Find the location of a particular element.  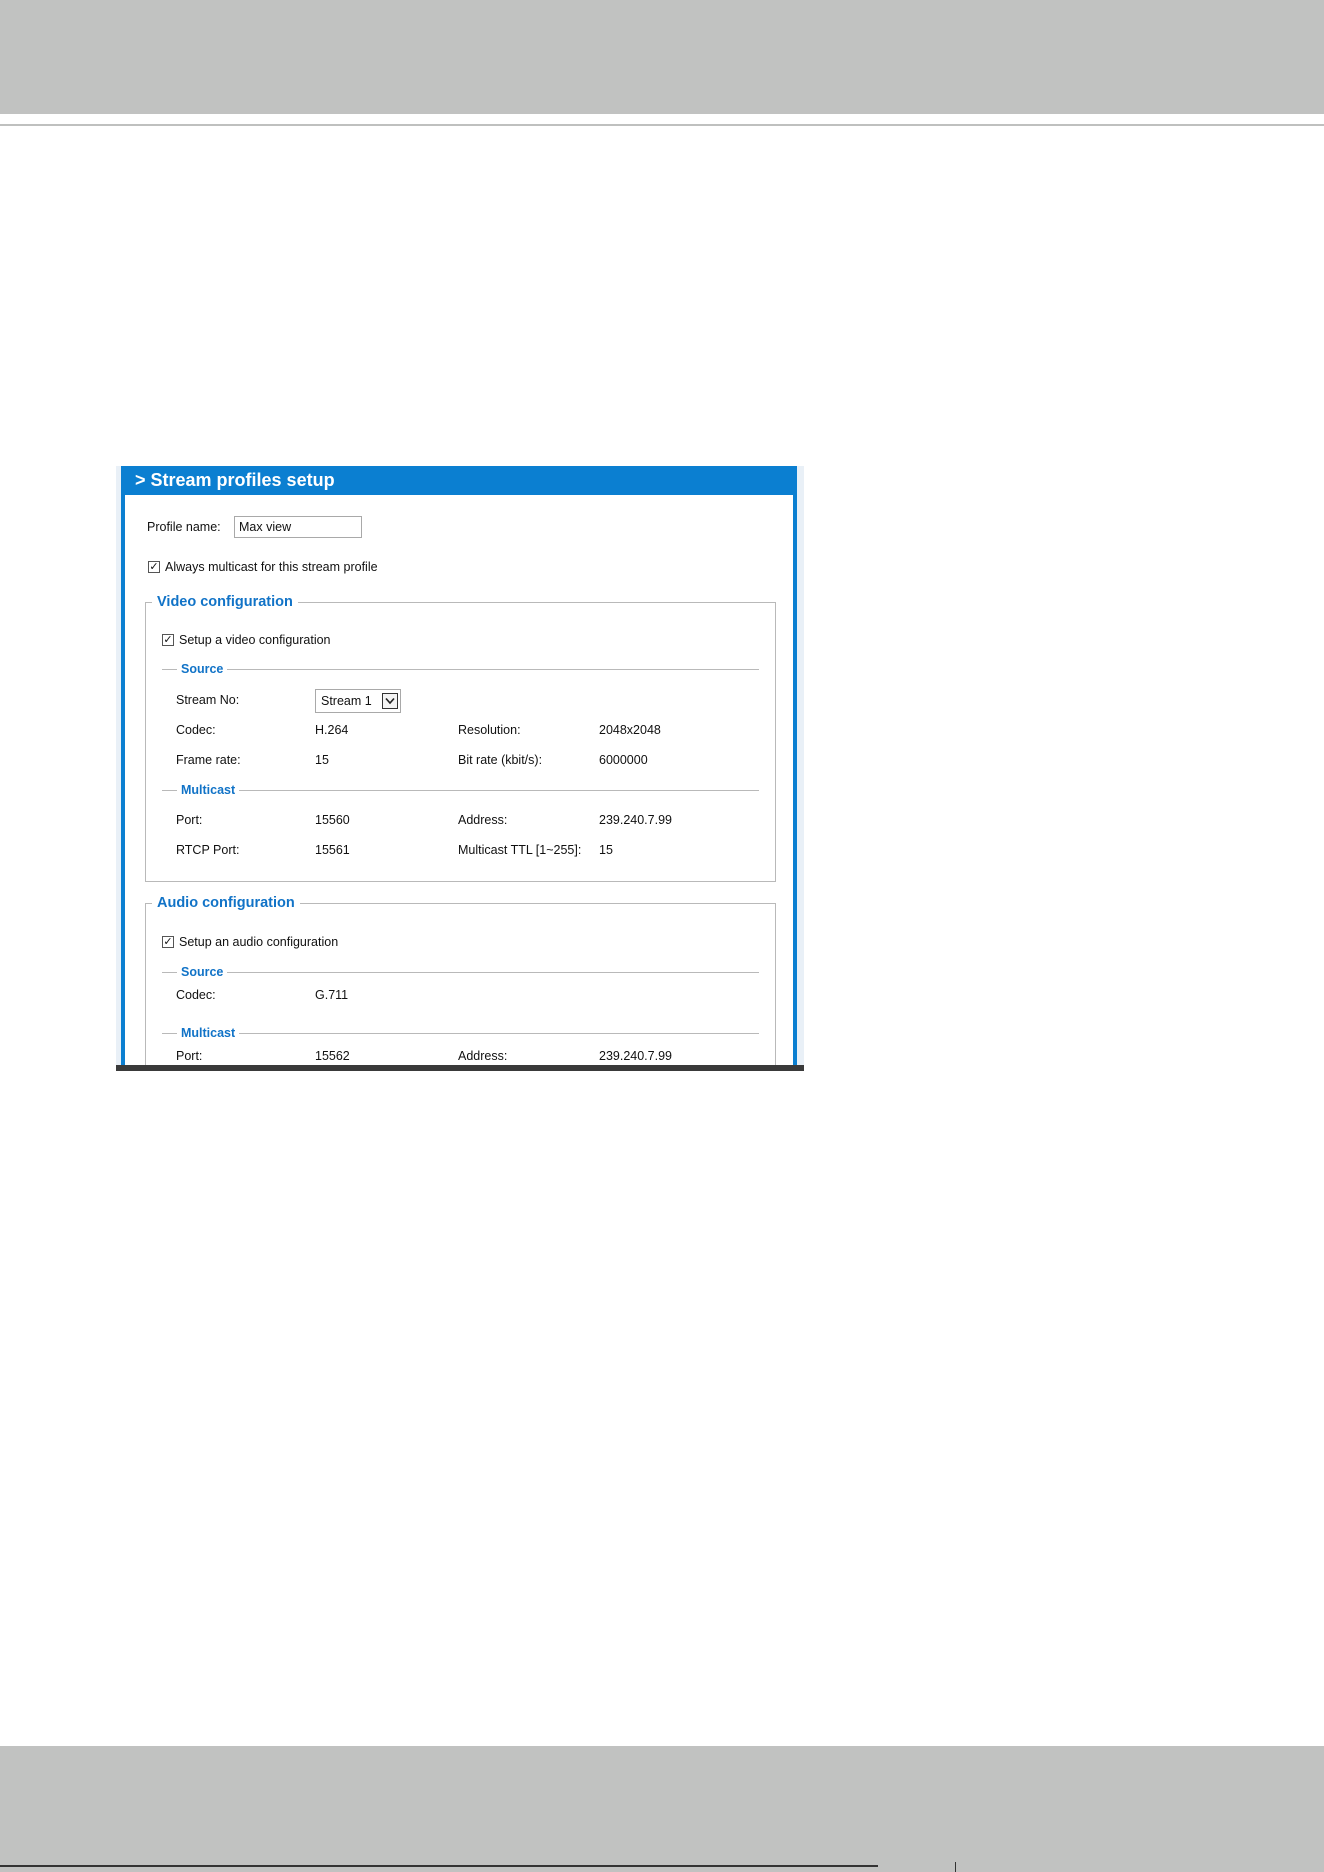

stream-no-value: Stream 1 is located at coordinates (346, 701).